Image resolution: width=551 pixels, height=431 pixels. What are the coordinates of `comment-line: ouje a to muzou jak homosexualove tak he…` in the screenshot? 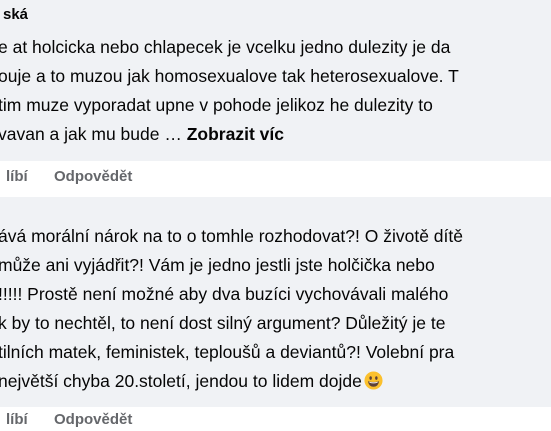 It's located at (229, 76).